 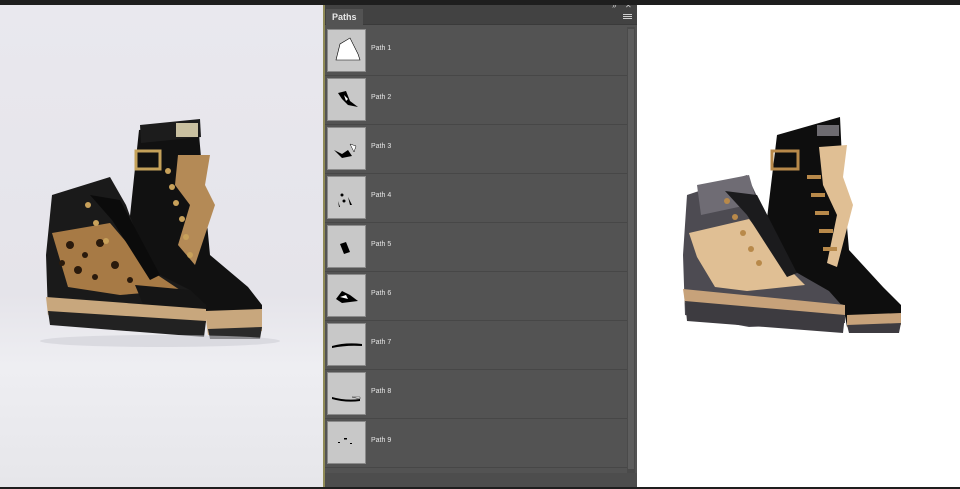 What do you see at coordinates (476, 443) in the screenshot?
I see `path-row-9: Path 9` at bounding box center [476, 443].